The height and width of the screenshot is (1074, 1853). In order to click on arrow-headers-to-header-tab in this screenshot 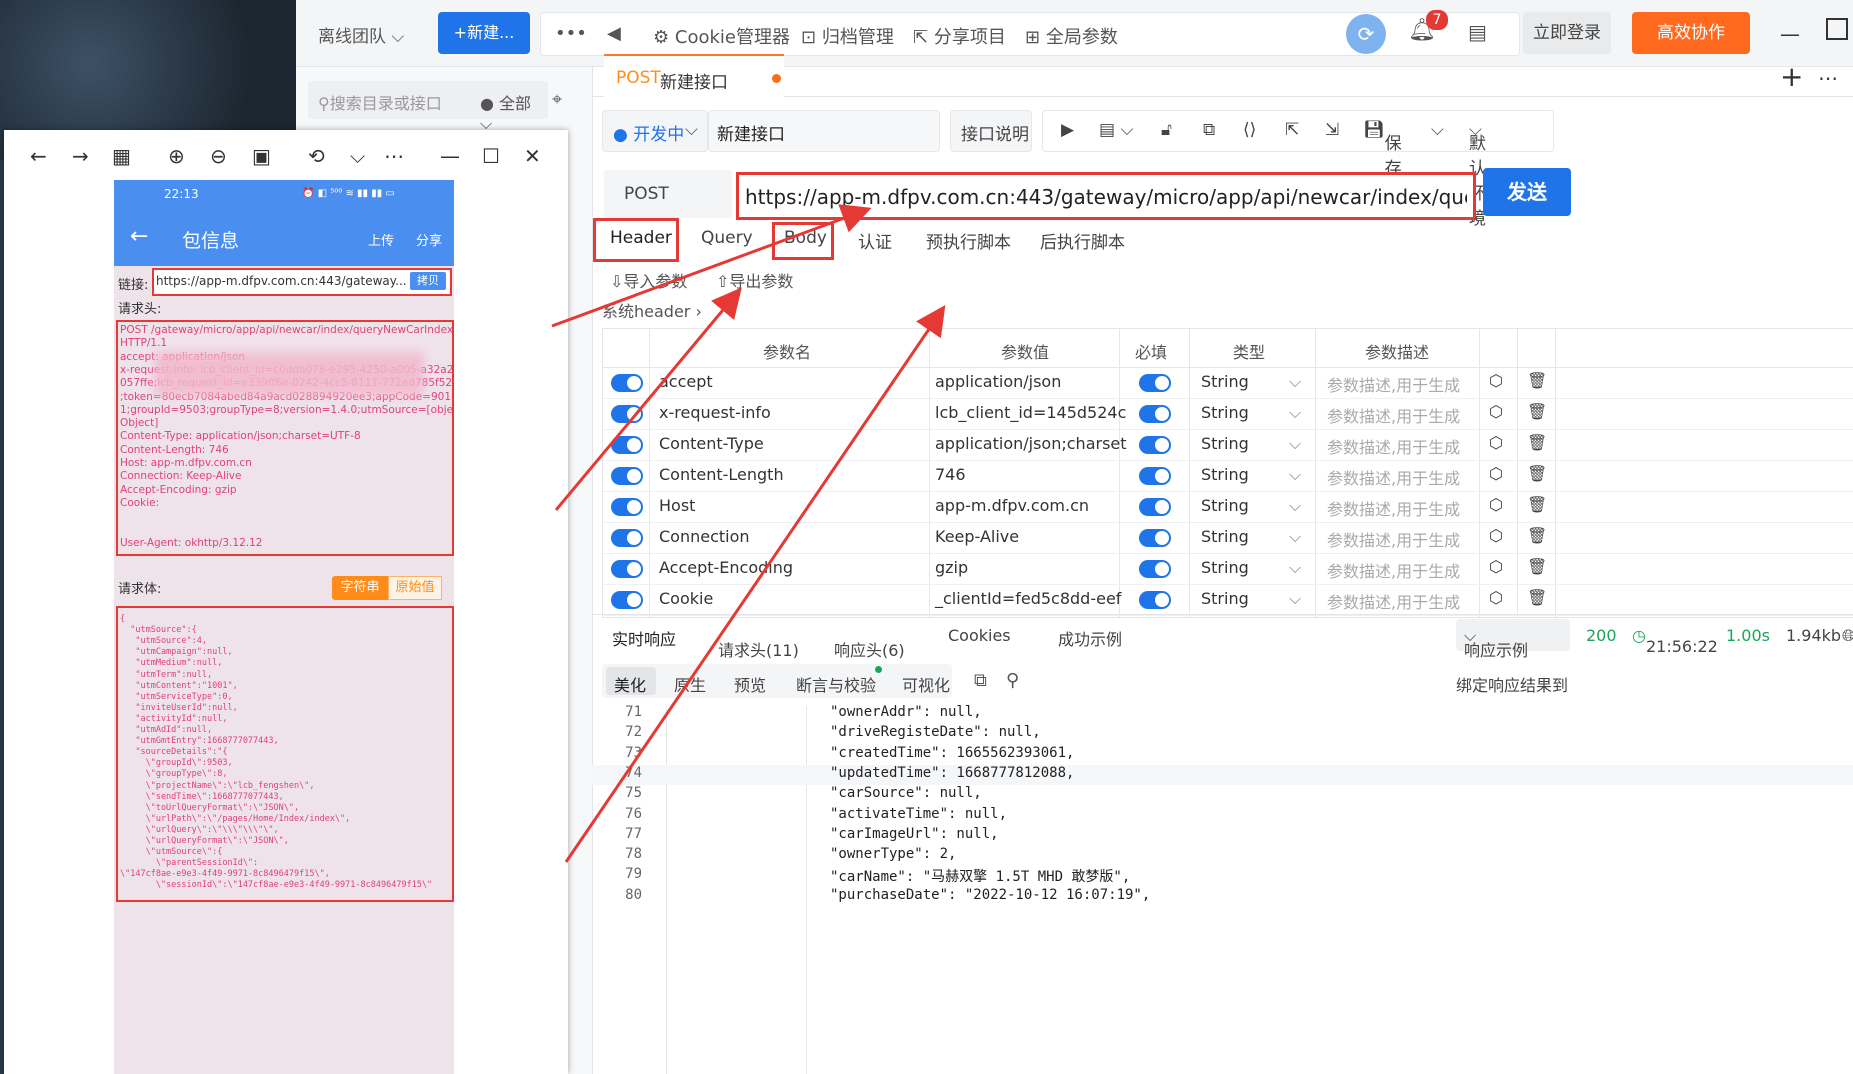, I will do `click(648, 399)`.